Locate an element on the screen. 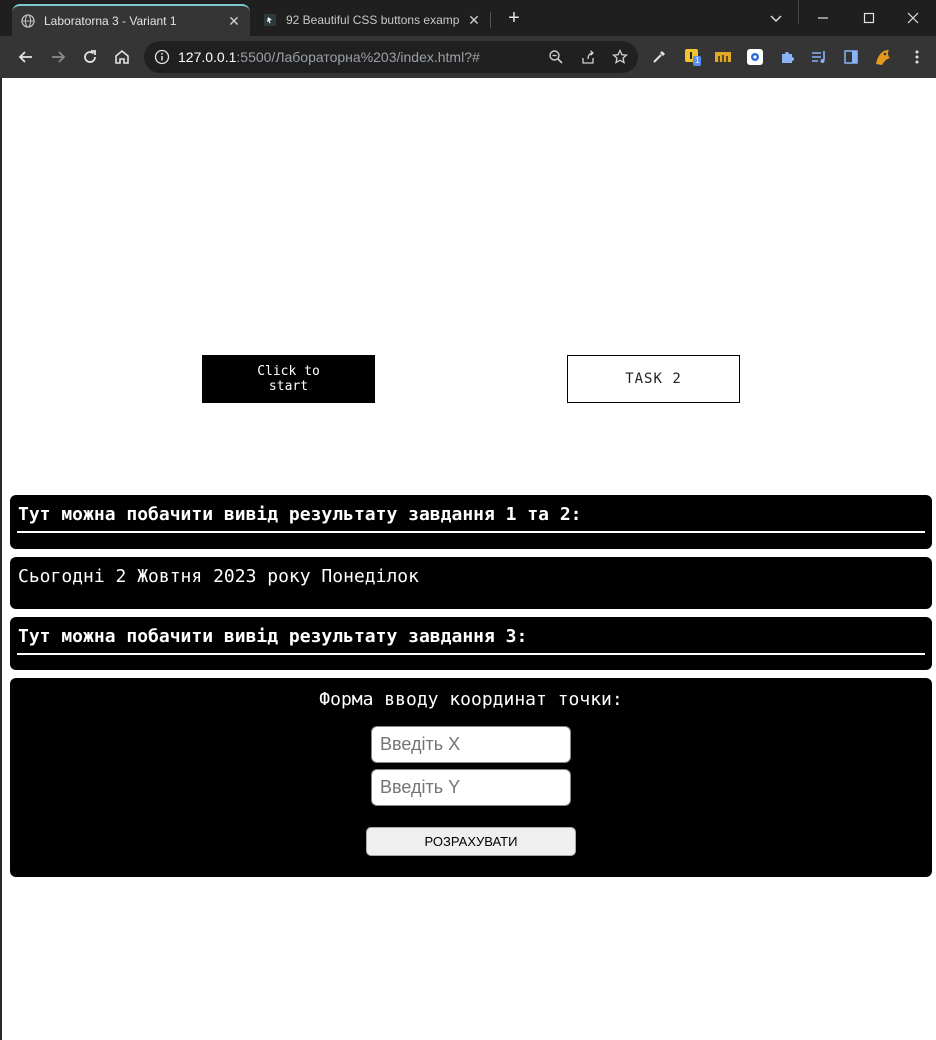 The width and height of the screenshot is (936, 1040). y-input is located at coordinates (471, 787).